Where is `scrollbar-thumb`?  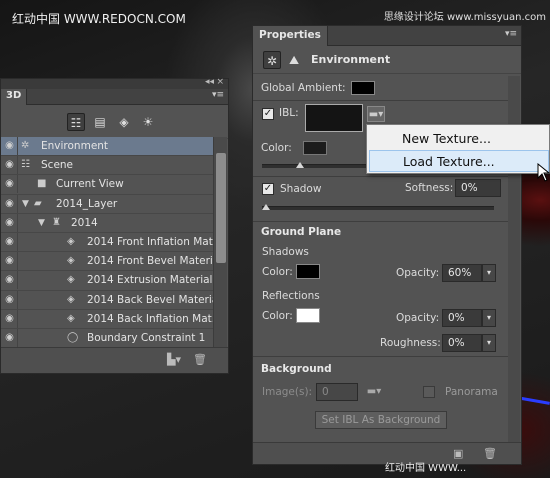
scrollbar-thumb is located at coordinates (221, 208).